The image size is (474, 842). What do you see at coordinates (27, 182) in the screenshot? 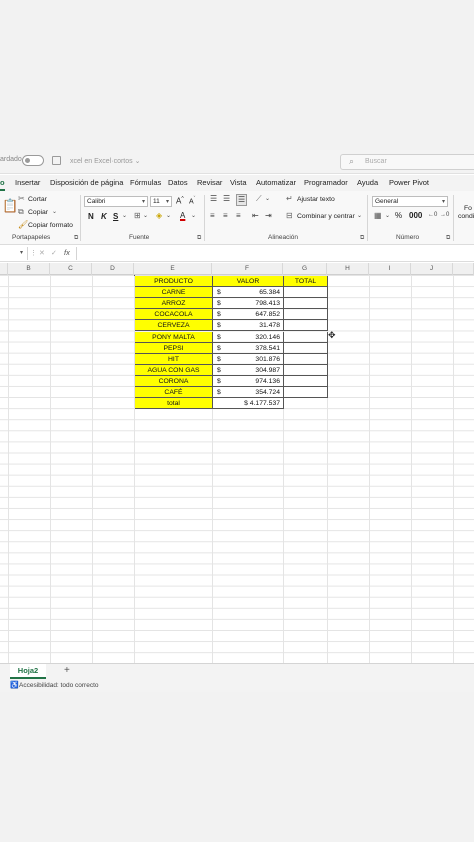
I see `tab-insert: Insertar` at bounding box center [27, 182].